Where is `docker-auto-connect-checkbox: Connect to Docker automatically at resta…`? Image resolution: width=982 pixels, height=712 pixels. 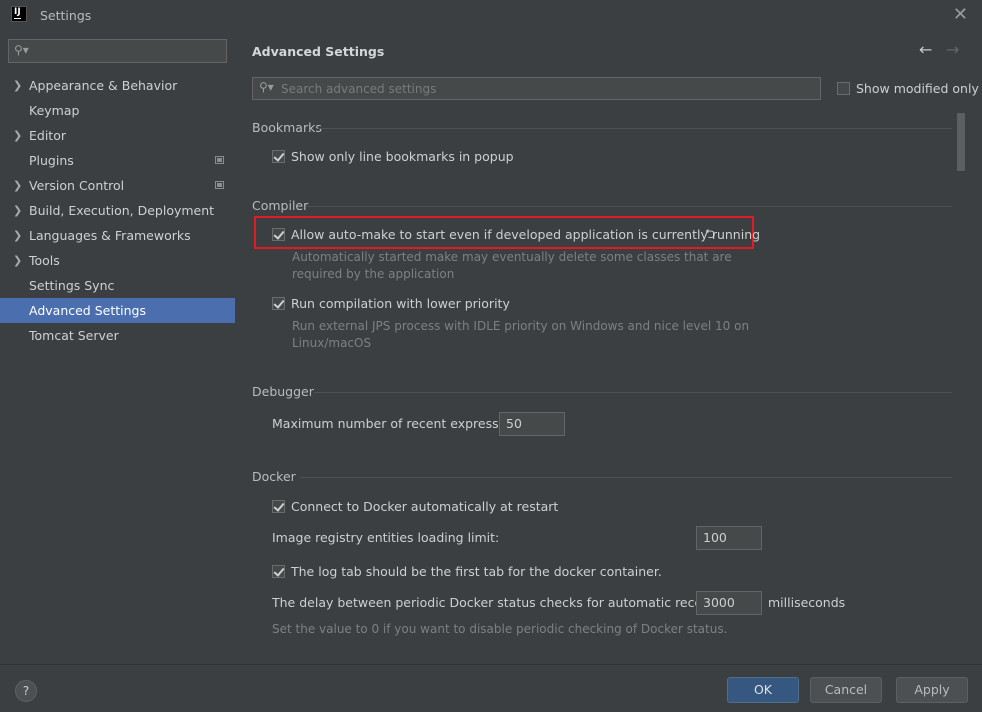
docker-auto-connect-checkbox: Connect to Docker automatically at resta… is located at coordinates (415, 508).